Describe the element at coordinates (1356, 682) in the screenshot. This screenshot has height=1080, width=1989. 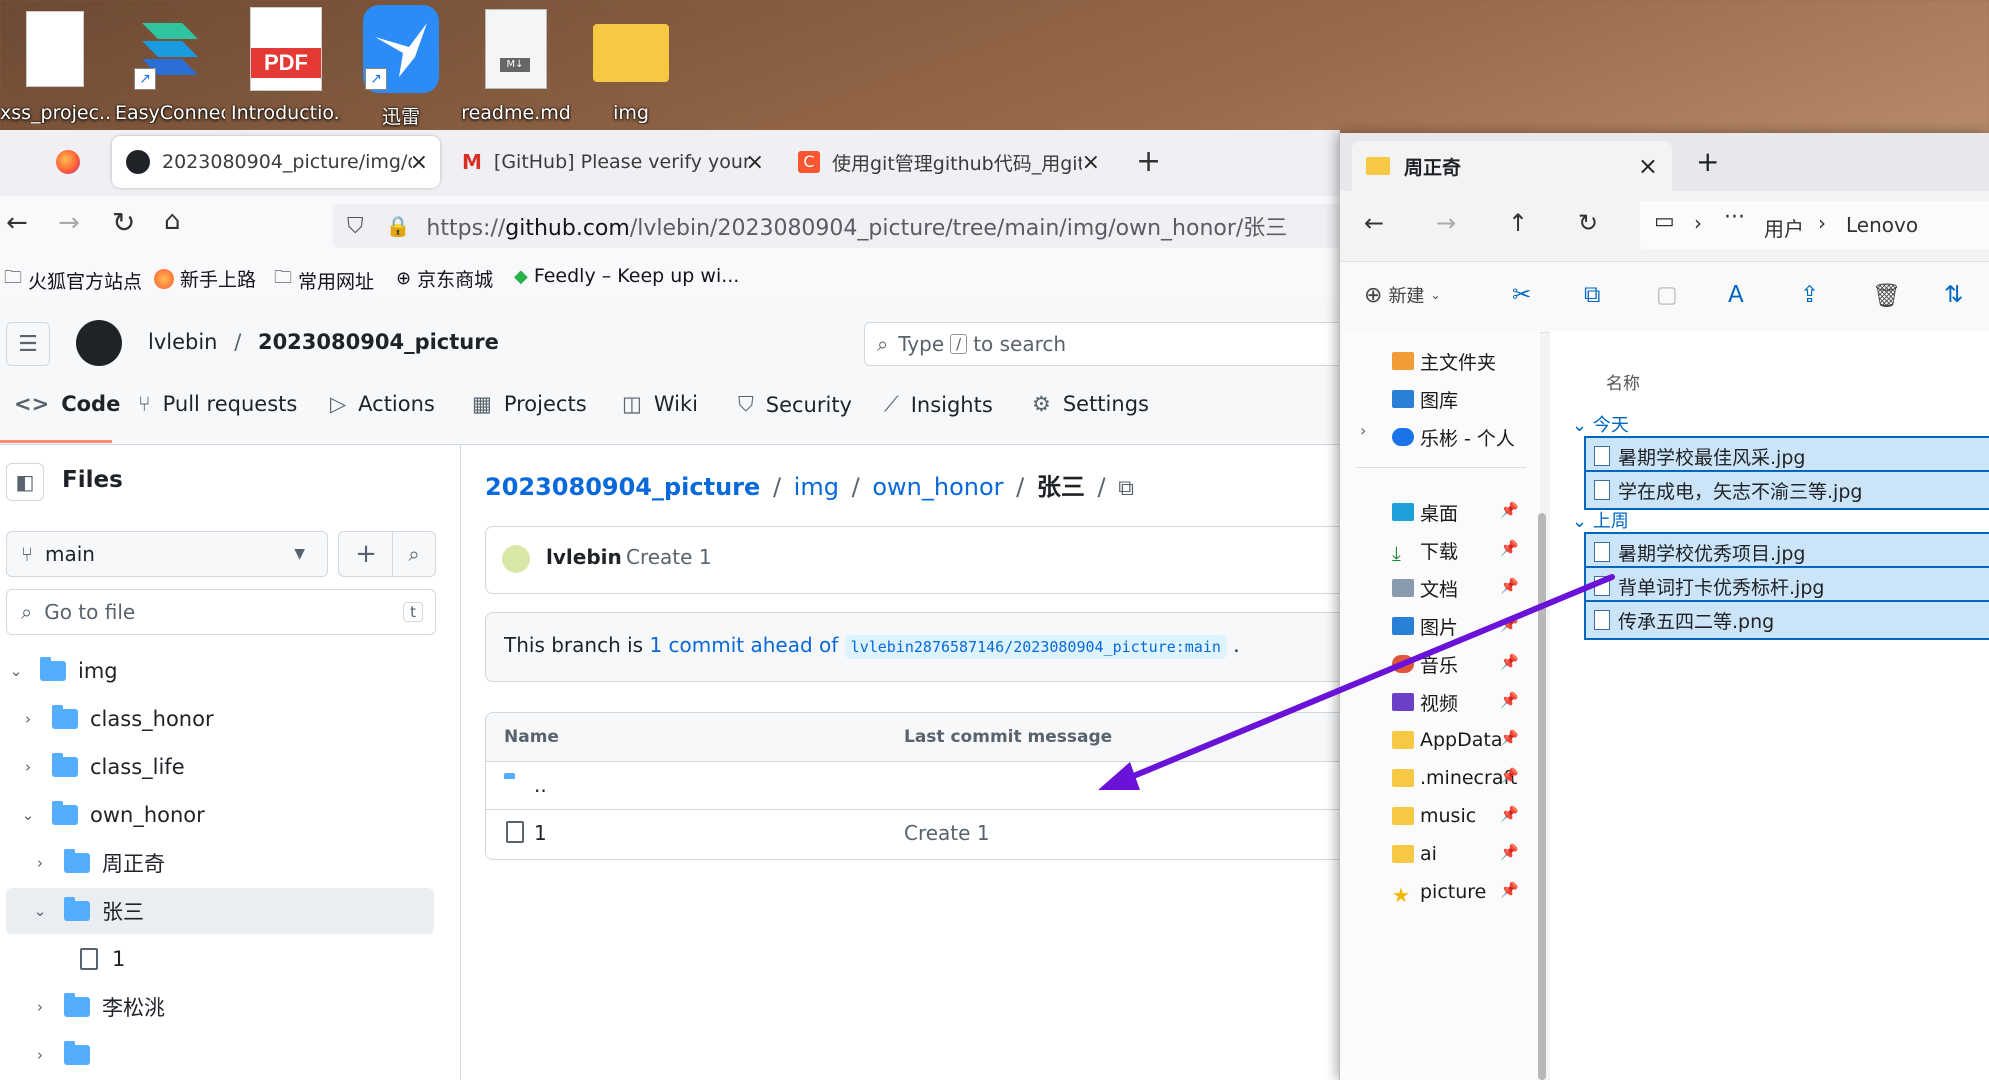
I see `drag-arrow-annotation` at that location.